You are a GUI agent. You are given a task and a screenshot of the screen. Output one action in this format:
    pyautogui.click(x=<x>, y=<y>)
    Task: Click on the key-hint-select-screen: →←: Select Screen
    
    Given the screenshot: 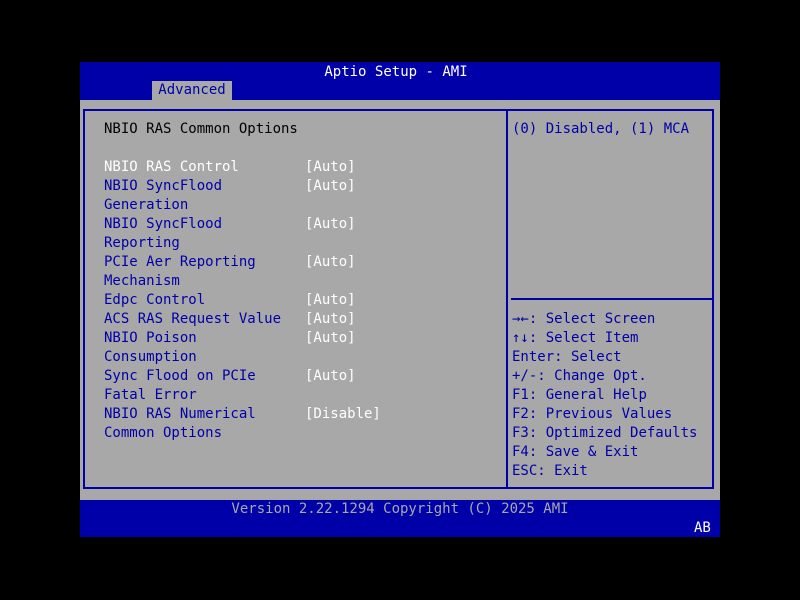 What is the action you would take?
    pyautogui.click(x=583, y=319)
    